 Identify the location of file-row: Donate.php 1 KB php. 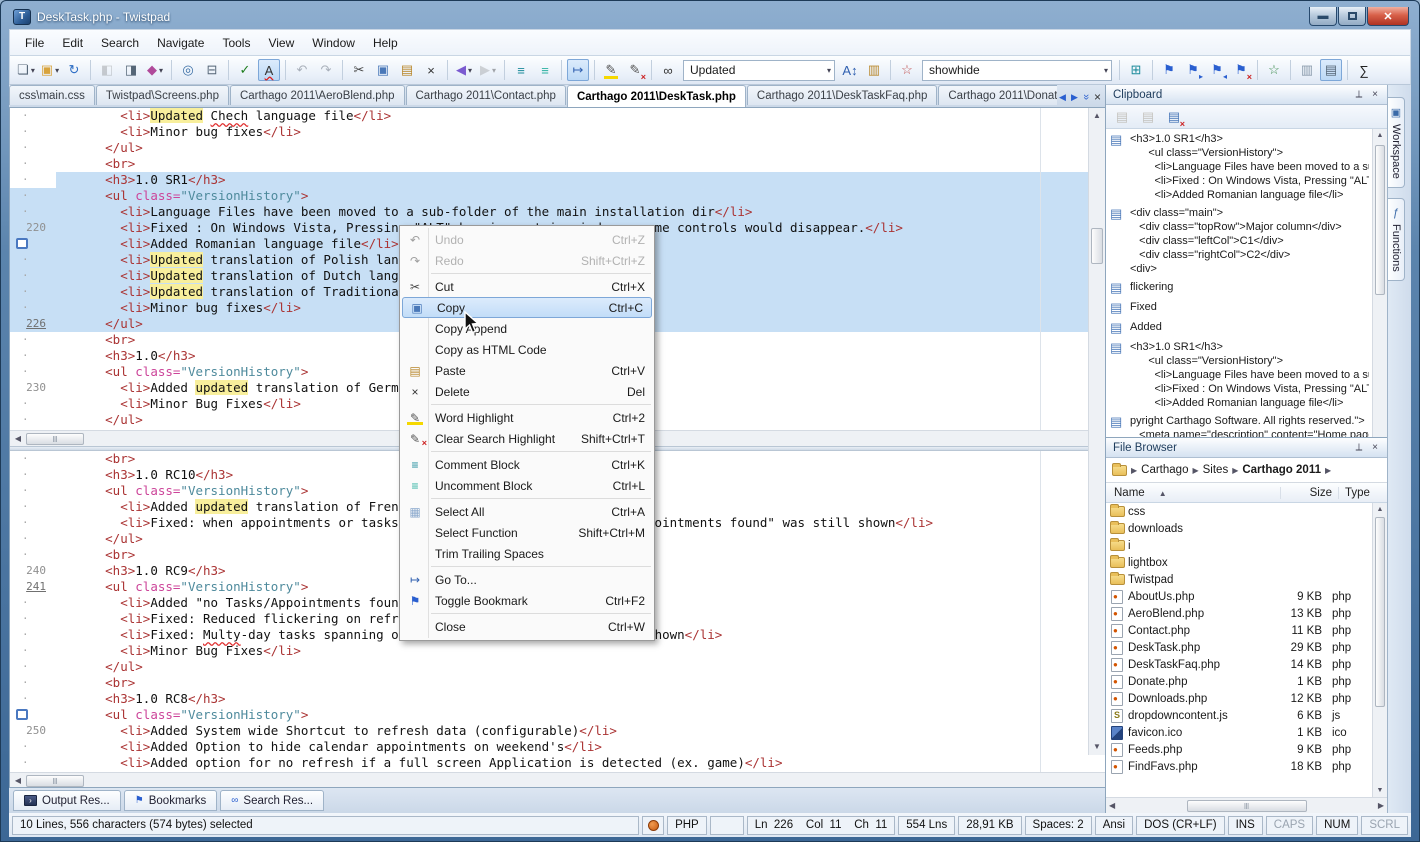
(1239, 681).